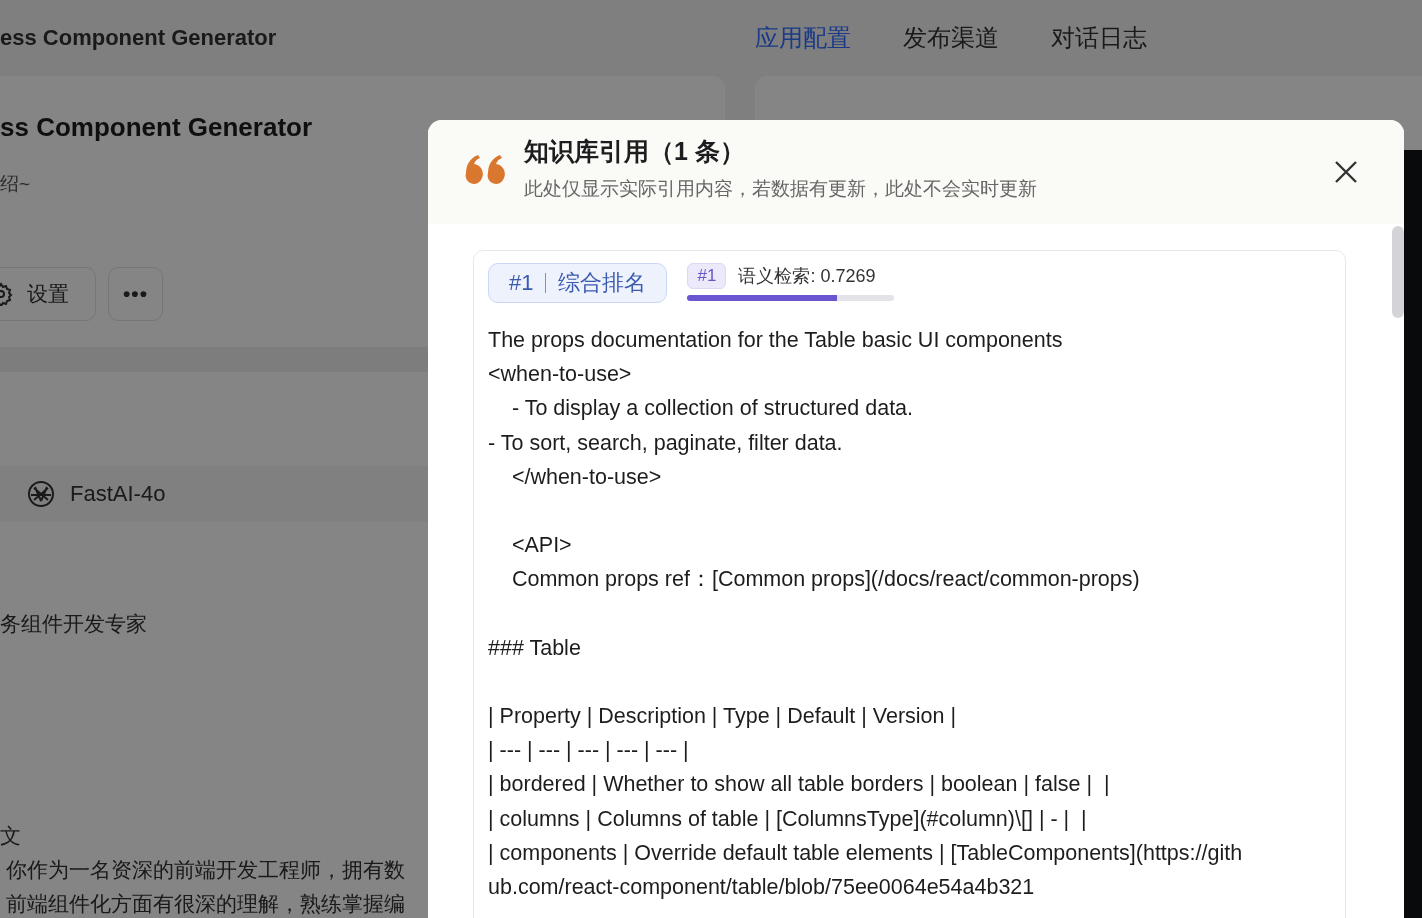 The image size is (1422, 918). I want to click on app-title: ess Component Generator, so click(139, 38).